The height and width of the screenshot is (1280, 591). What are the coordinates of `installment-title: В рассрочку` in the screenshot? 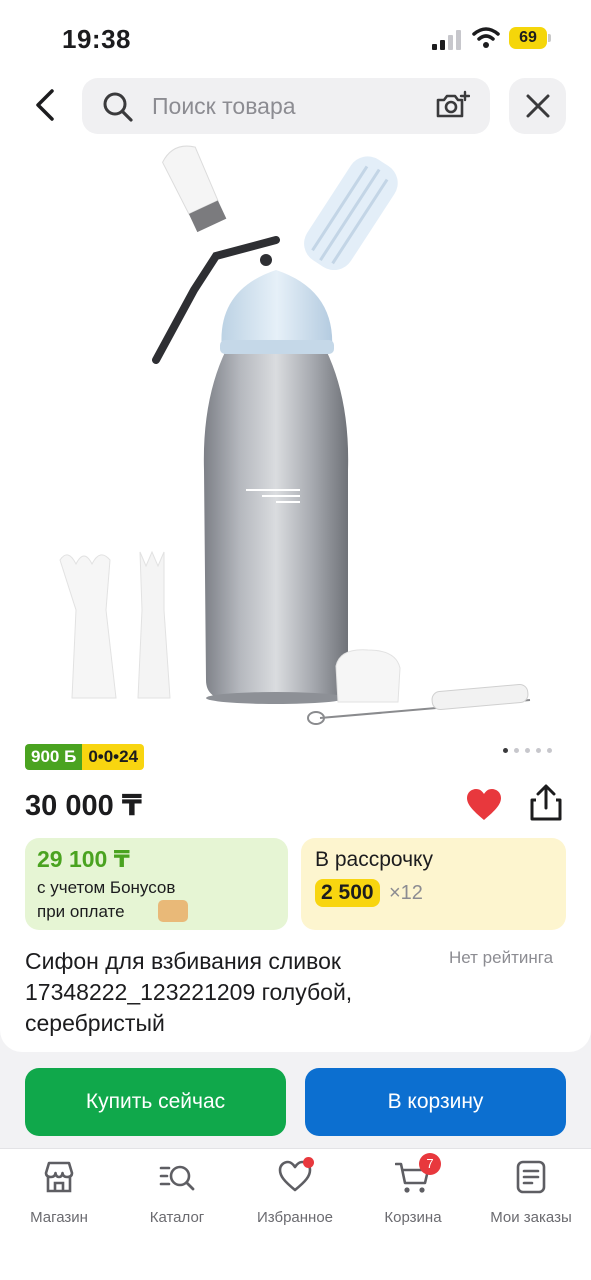 It's located at (374, 859).